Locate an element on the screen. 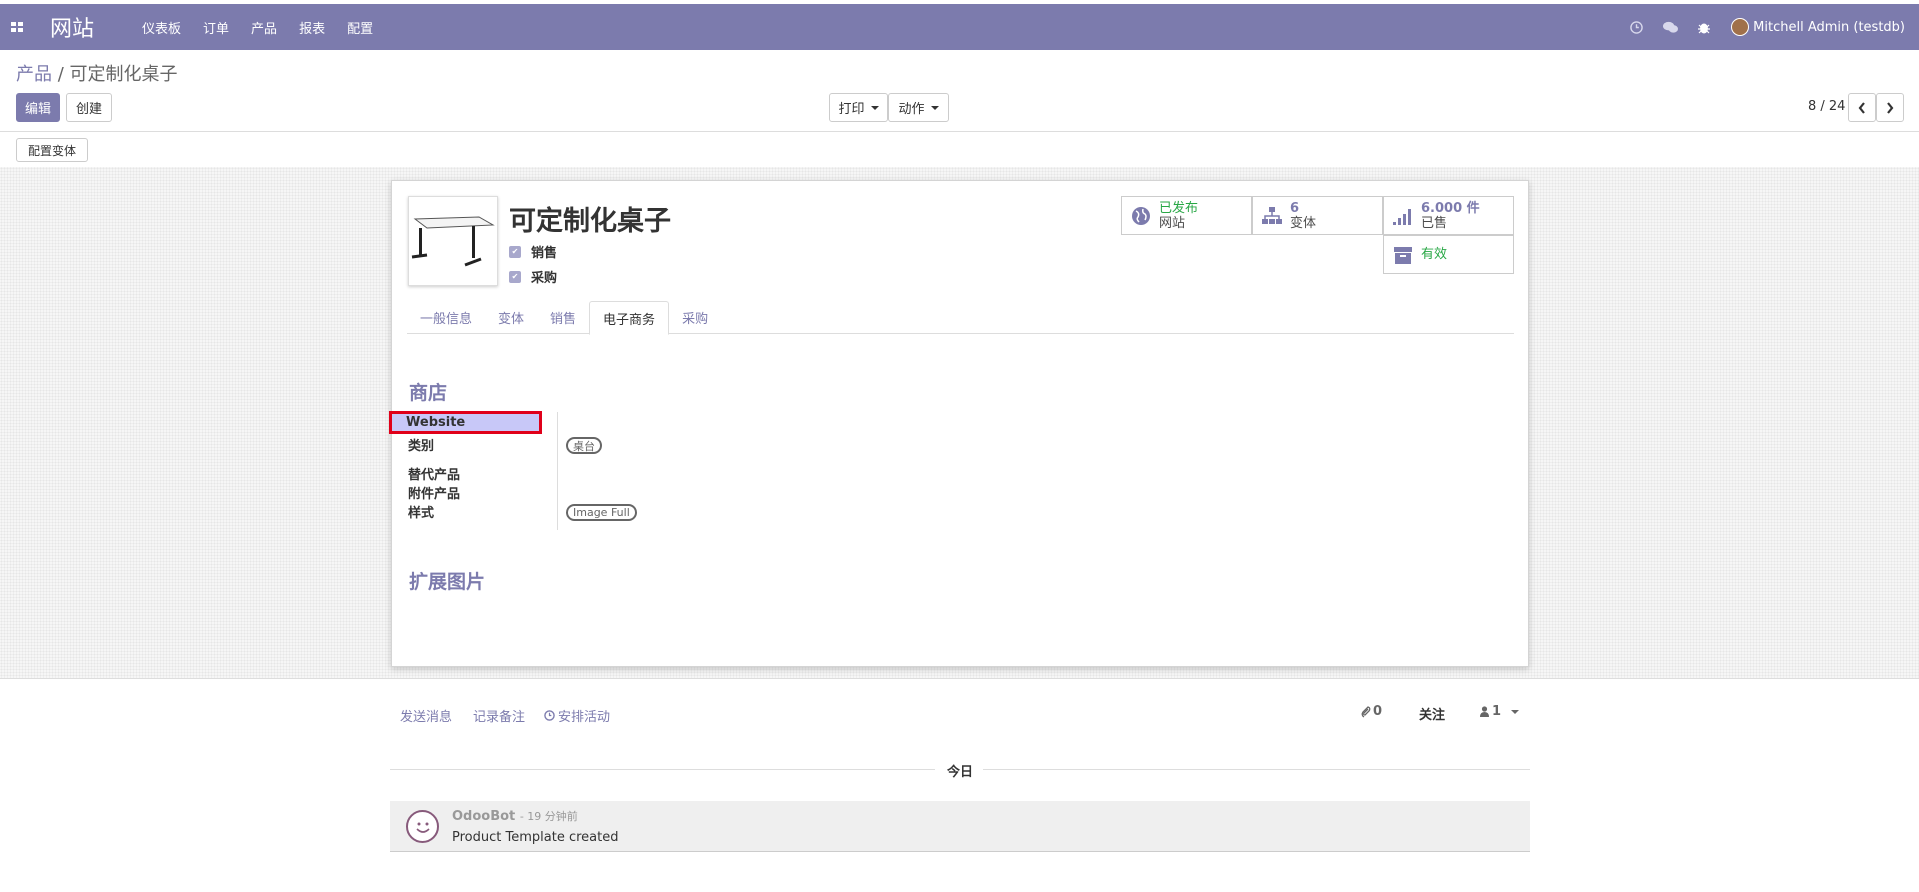  print-dropdown: 打印 is located at coordinates (858, 107).